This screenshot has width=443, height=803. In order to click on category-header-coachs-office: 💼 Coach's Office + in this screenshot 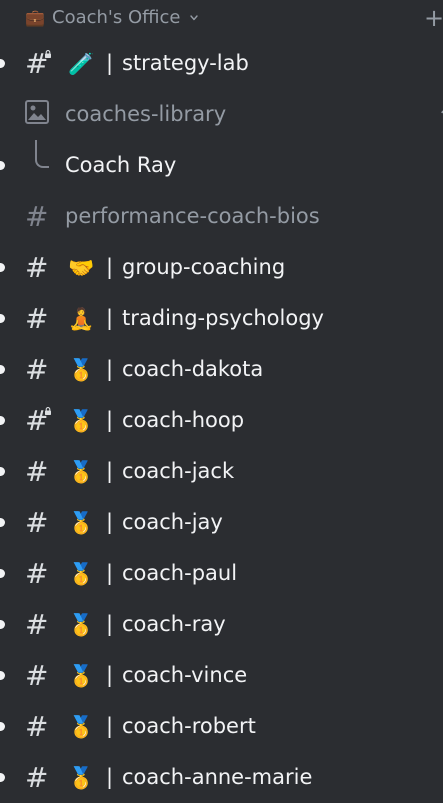, I will do `click(221, 19)`.